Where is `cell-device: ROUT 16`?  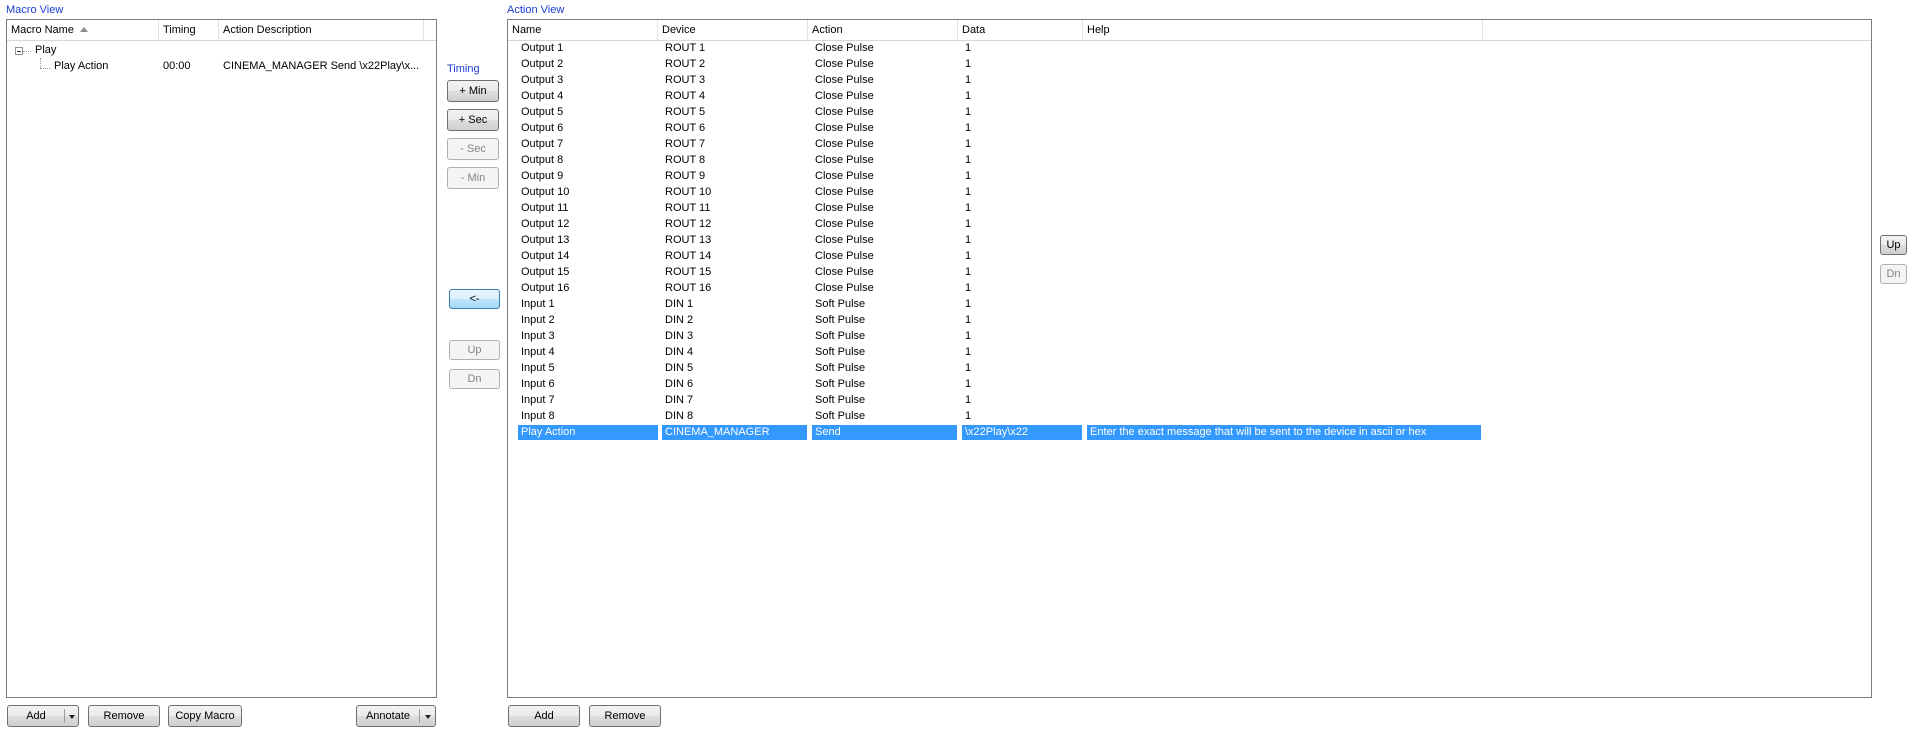 cell-device: ROUT 16 is located at coordinates (688, 288).